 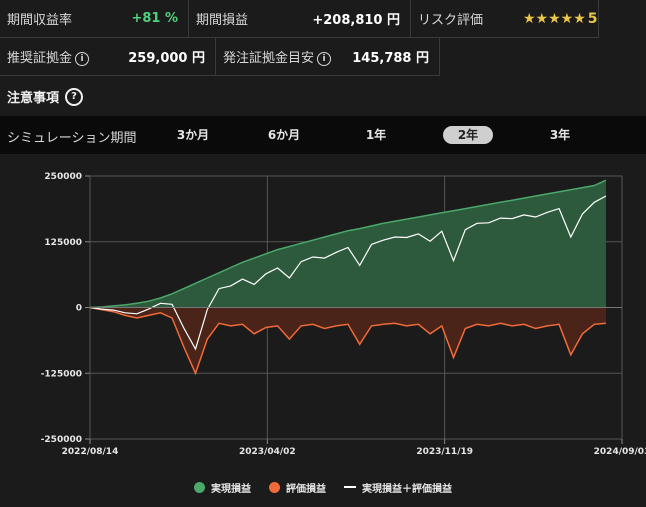 What do you see at coordinates (108, 57) in the screenshot?
I see `margin-cell: 推奨証拠金 i 259,000 円` at bounding box center [108, 57].